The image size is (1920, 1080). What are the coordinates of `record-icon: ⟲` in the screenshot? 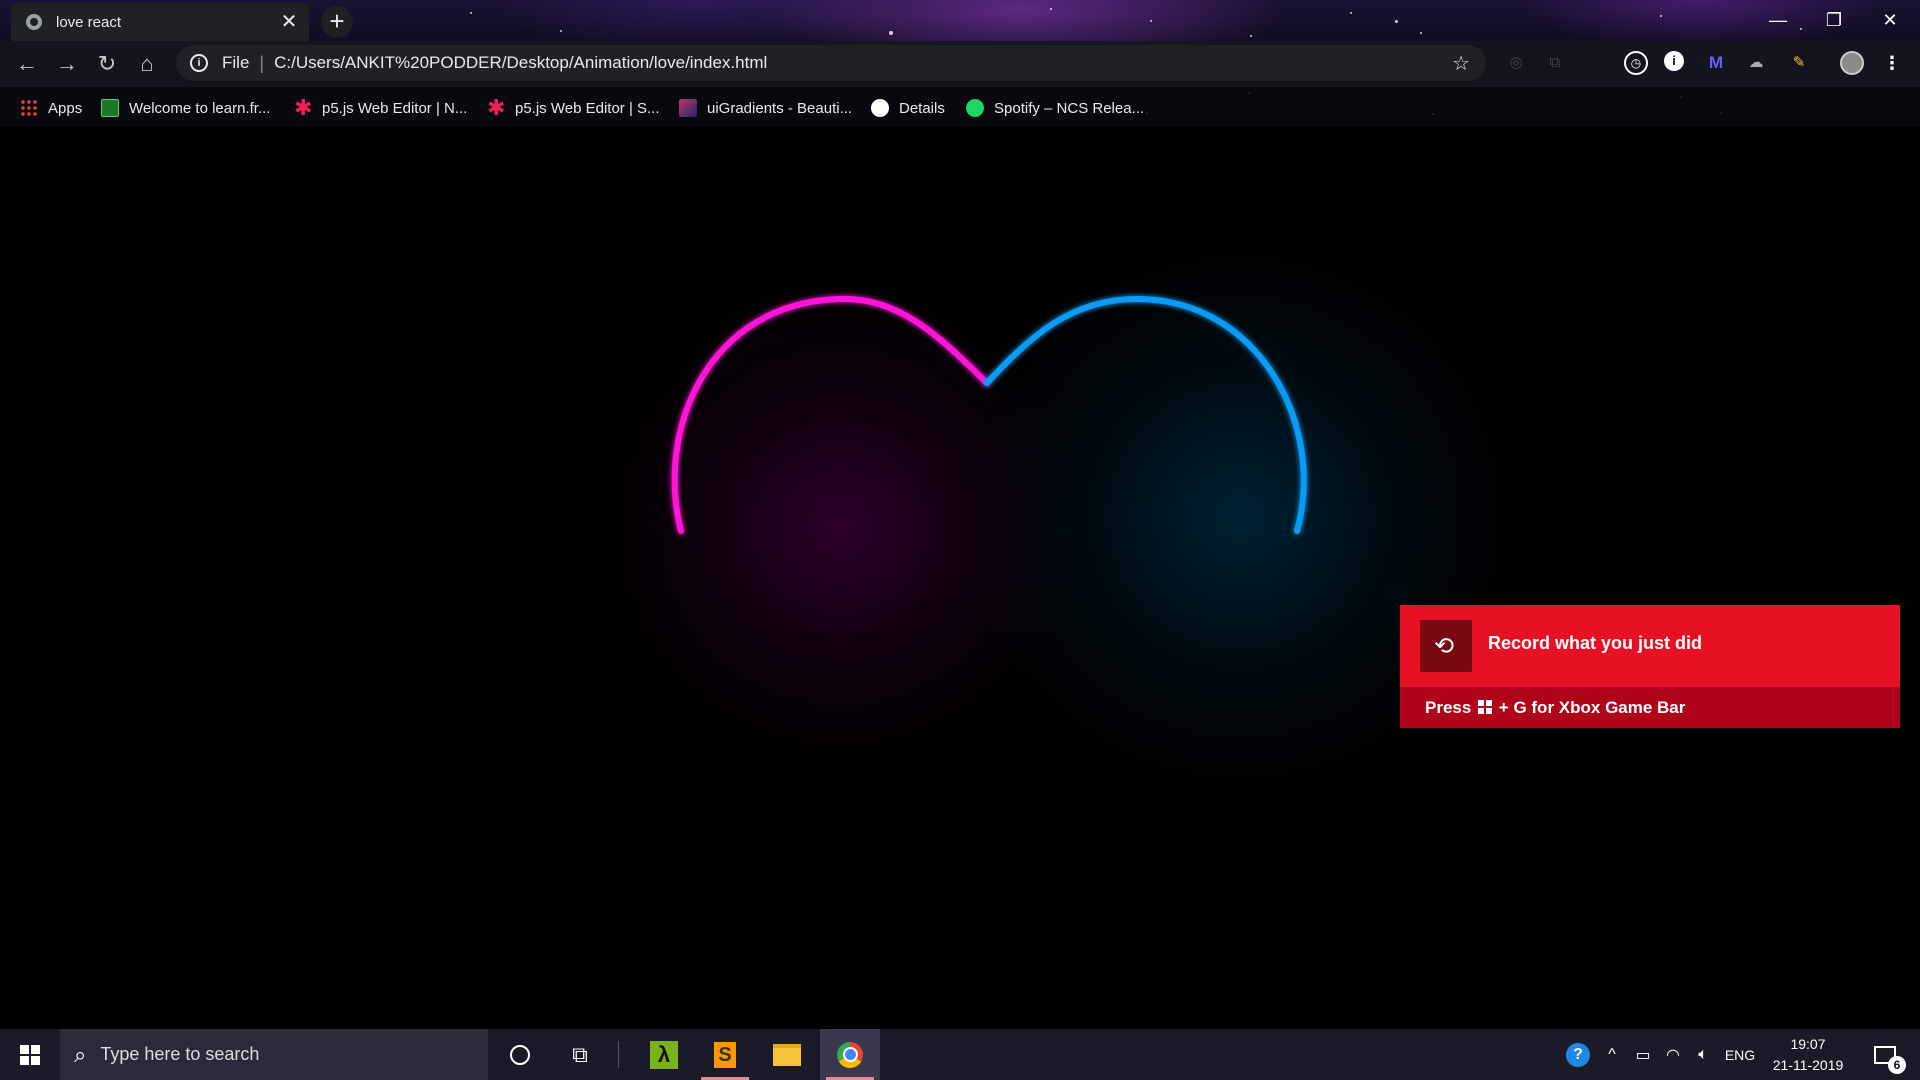 It's located at (1444, 646).